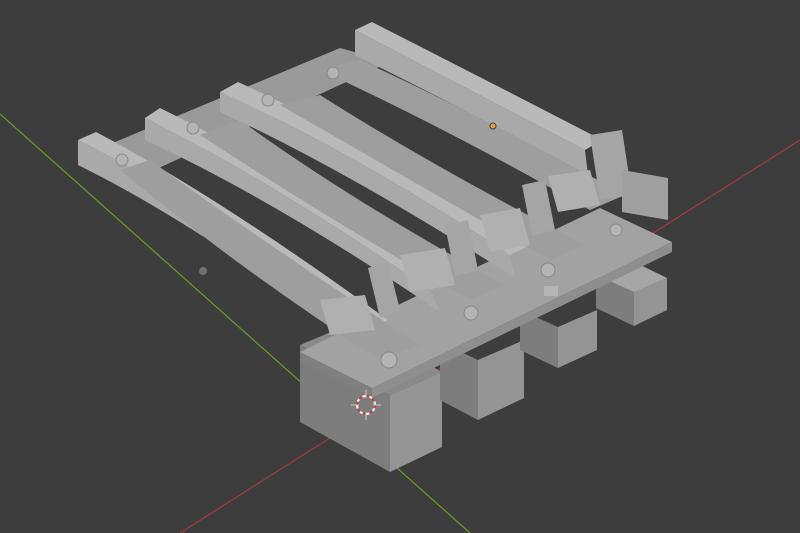 This screenshot has height=533, width=800. What do you see at coordinates (493, 126) in the screenshot?
I see `object-origin-icon` at bounding box center [493, 126].